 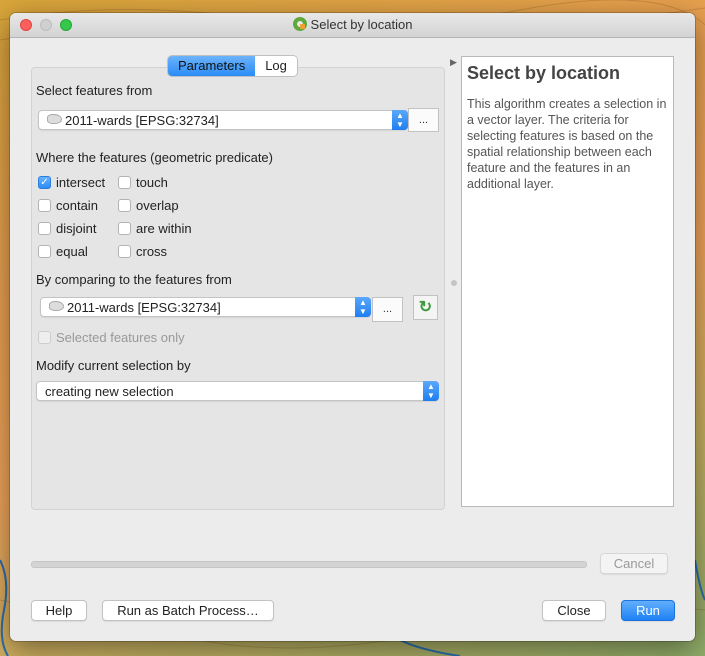 I want to click on cancel-button: Cancel, so click(x=634, y=563).